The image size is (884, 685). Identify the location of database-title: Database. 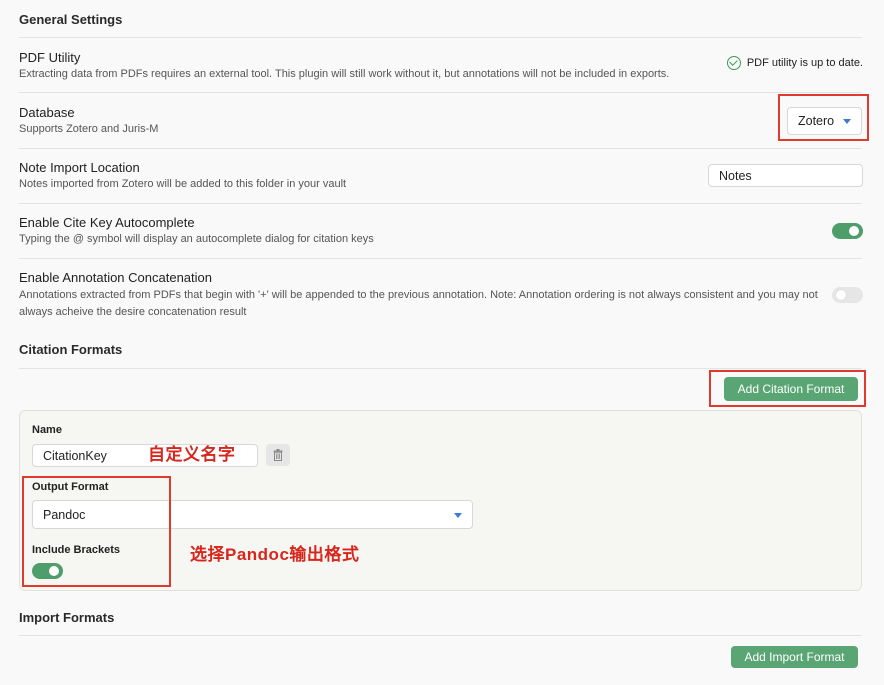
(47, 112).